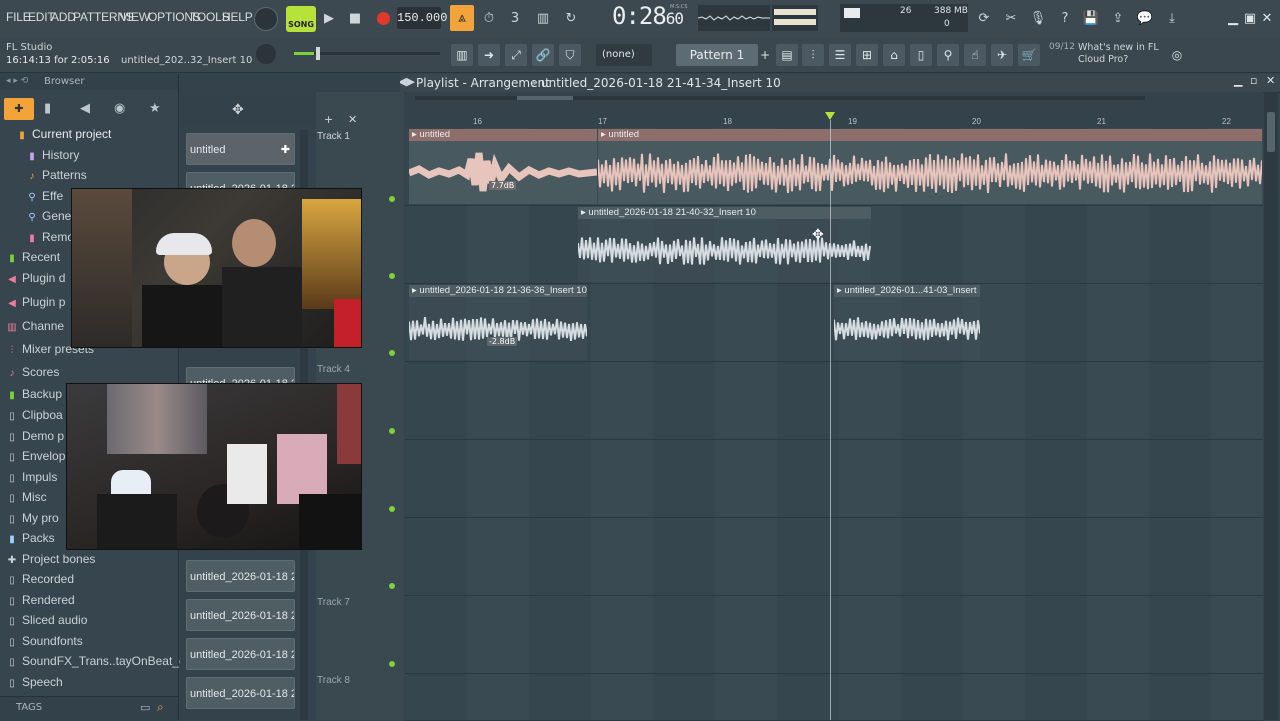  I want to click on move-icon: ✥, so click(238, 110).